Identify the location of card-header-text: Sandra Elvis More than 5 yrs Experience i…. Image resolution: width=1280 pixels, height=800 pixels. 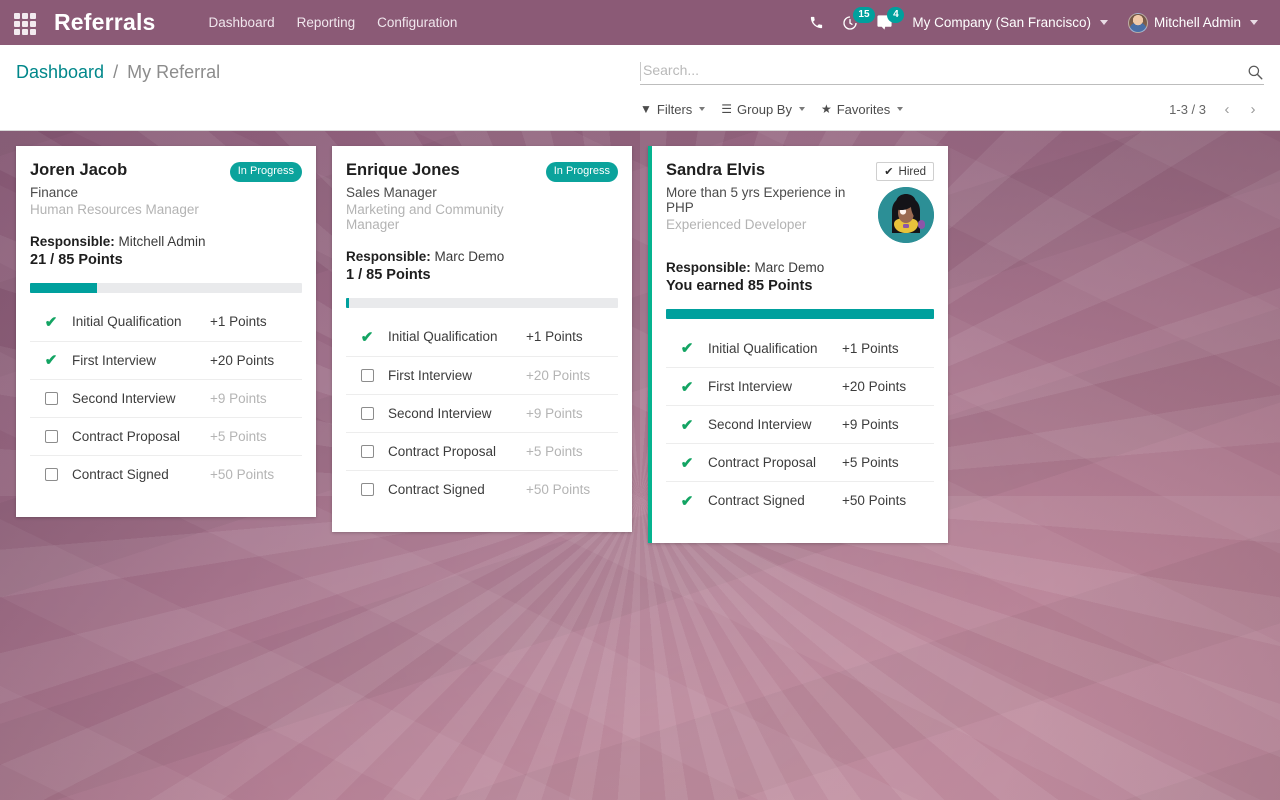
(771, 196).